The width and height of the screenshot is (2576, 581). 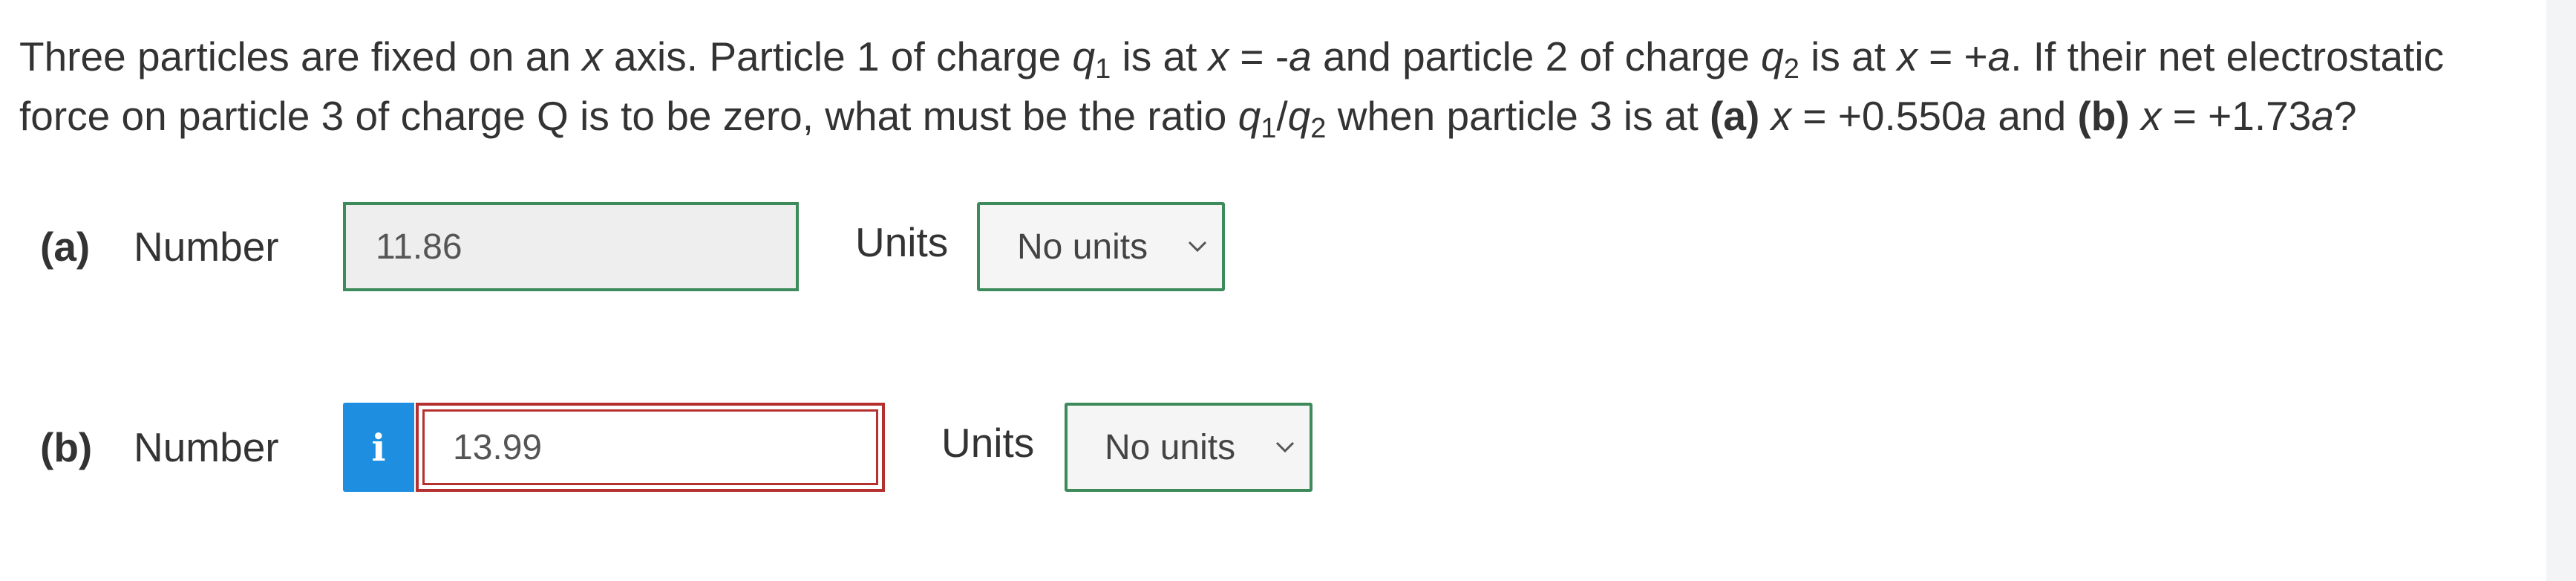 What do you see at coordinates (67, 447) in the screenshot?
I see `part-b-label: (b)` at bounding box center [67, 447].